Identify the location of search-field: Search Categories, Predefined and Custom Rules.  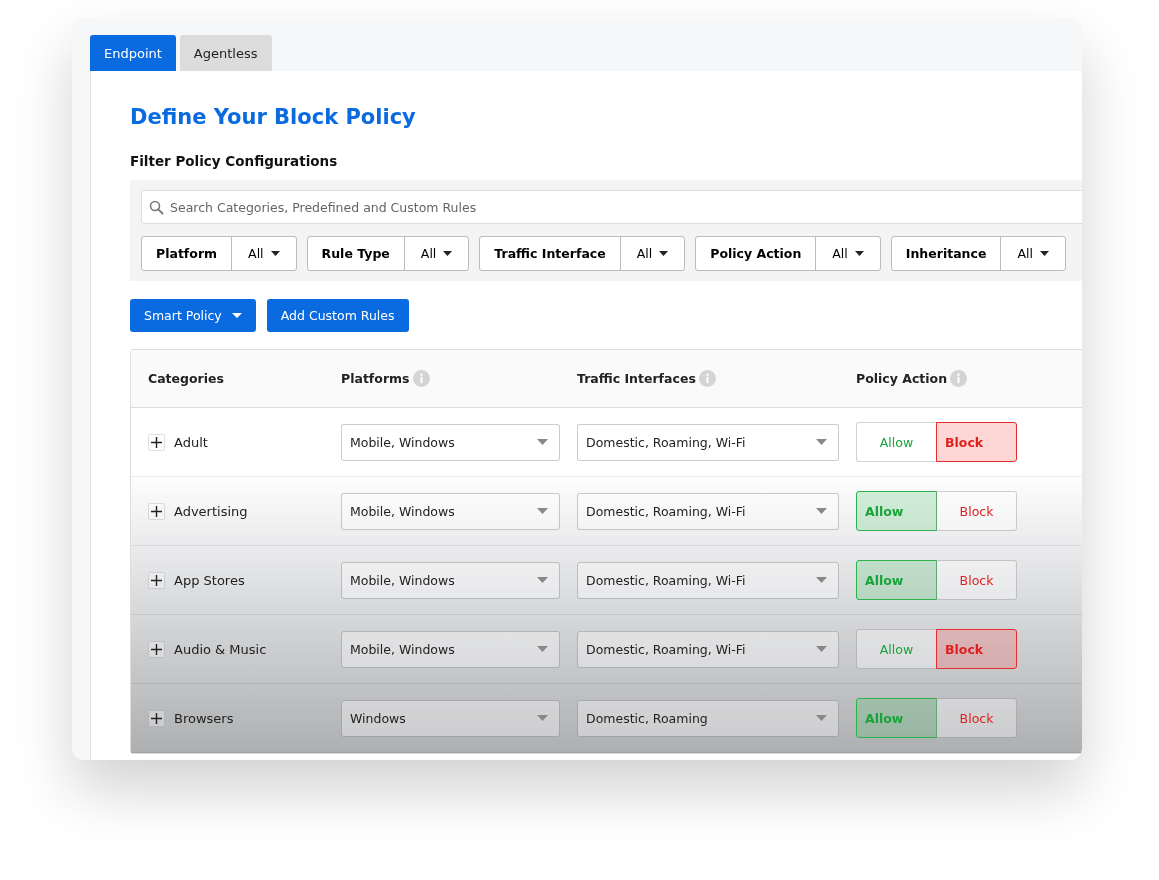
(611, 207).